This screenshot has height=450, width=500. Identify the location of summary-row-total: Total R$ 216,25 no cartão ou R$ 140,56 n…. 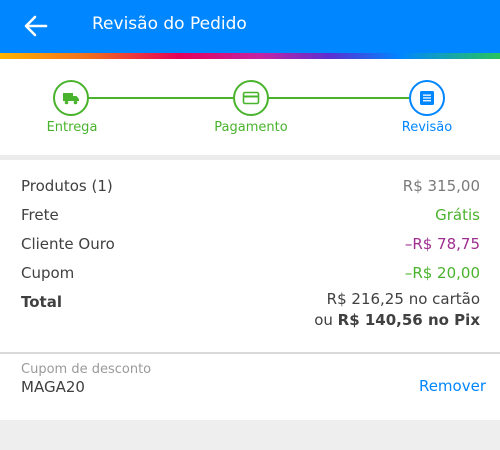
(250, 309).